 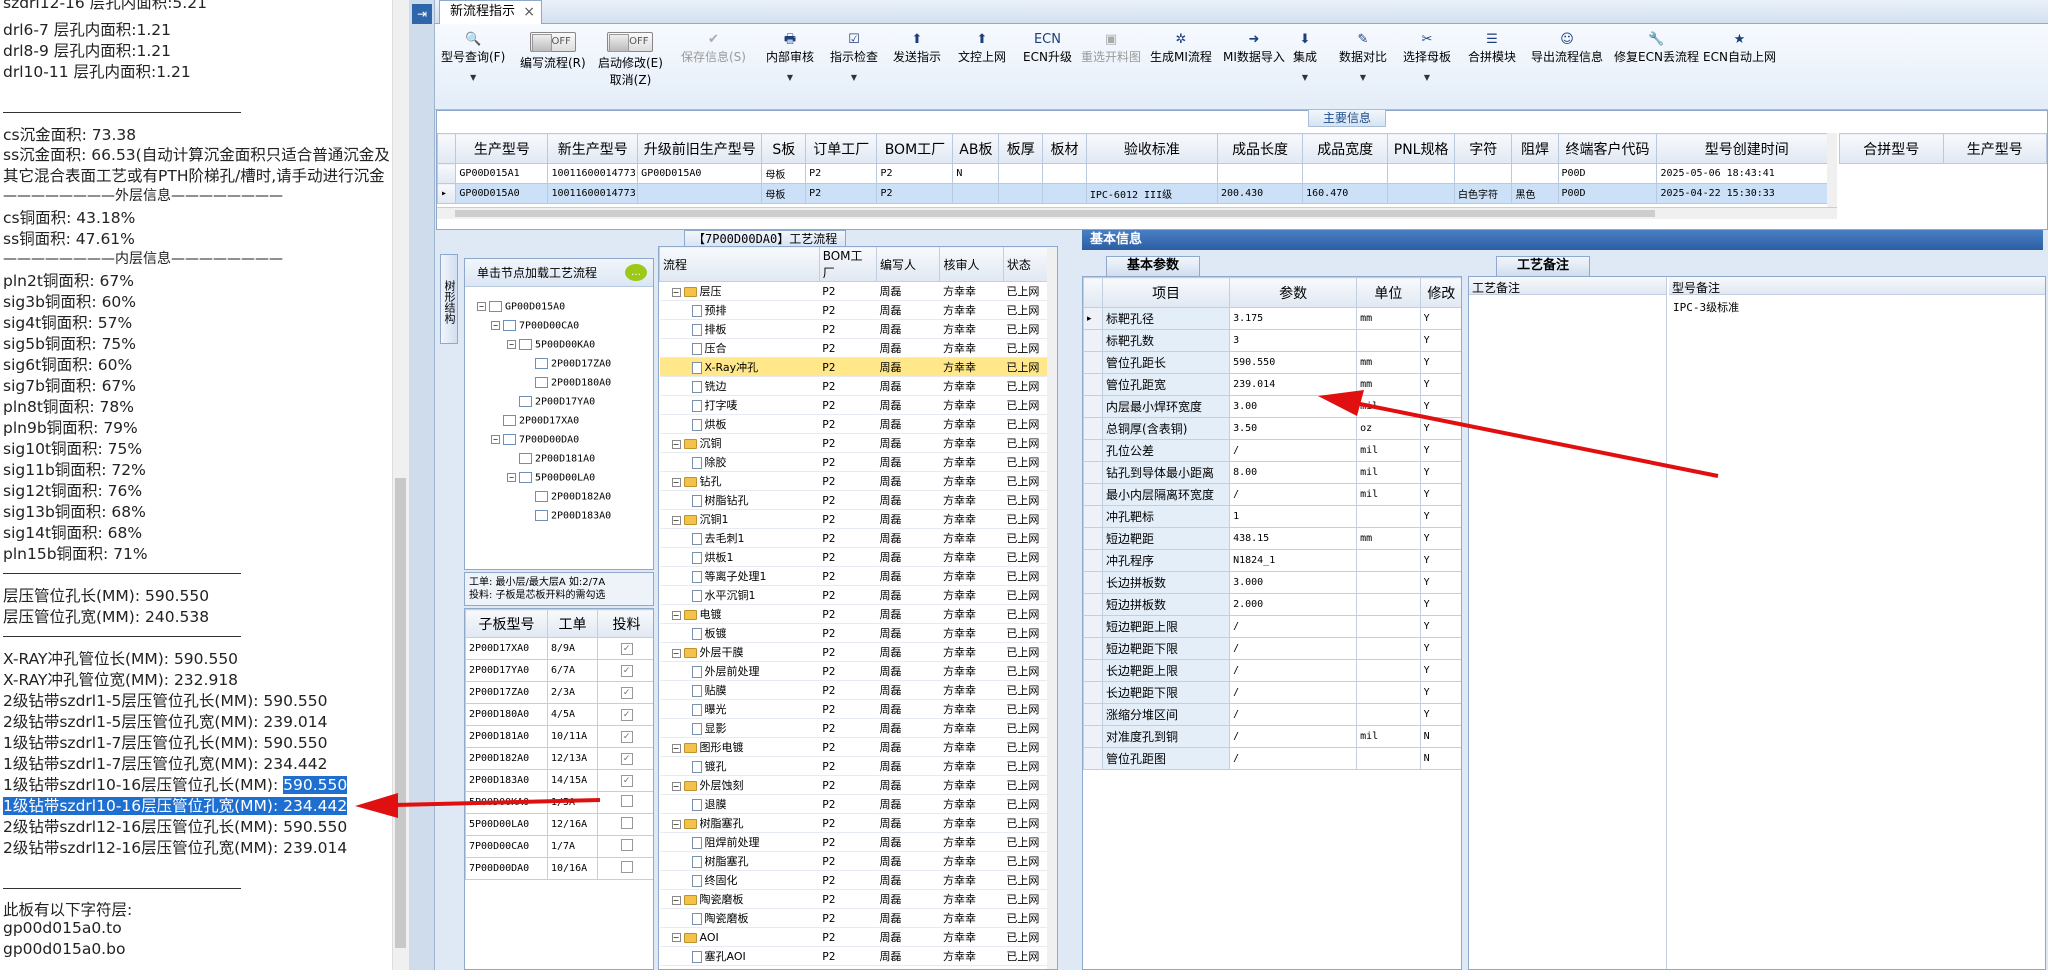 What do you see at coordinates (854, 291) in the screenshot?
I see `flow-row: − 层压 P2 周磊 方幸幸 已上网` at bounding box center [854, 291].